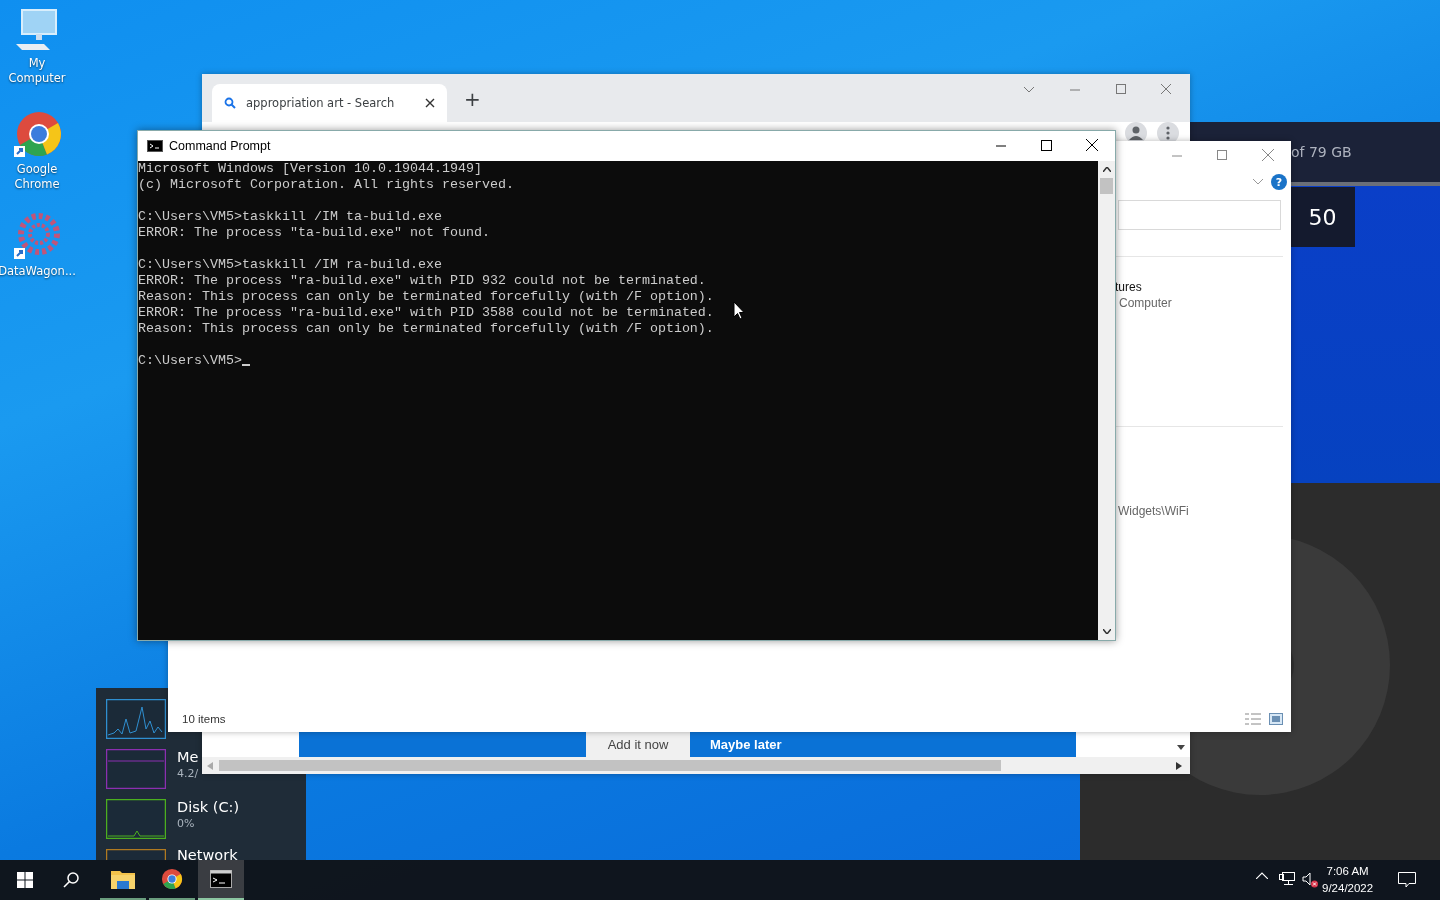  I want to click on vertical-scrollbar, so click(1106, 400).